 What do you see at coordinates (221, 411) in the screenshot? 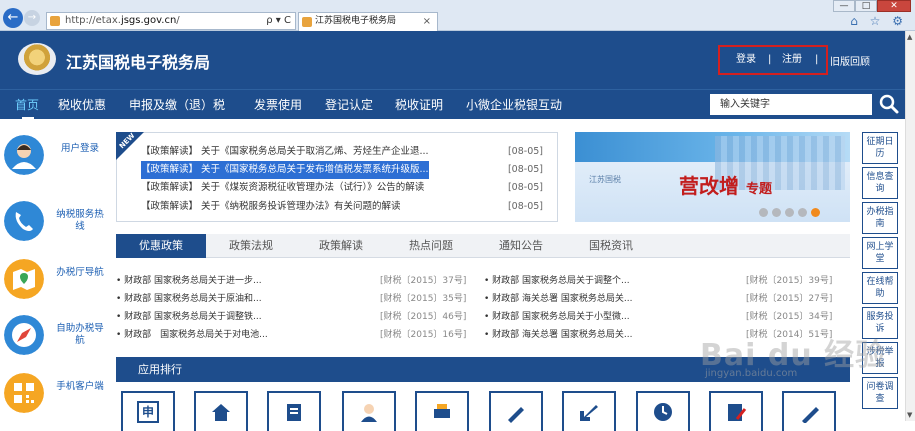
I see `app-tile-home` at bounding box center [221, 411].